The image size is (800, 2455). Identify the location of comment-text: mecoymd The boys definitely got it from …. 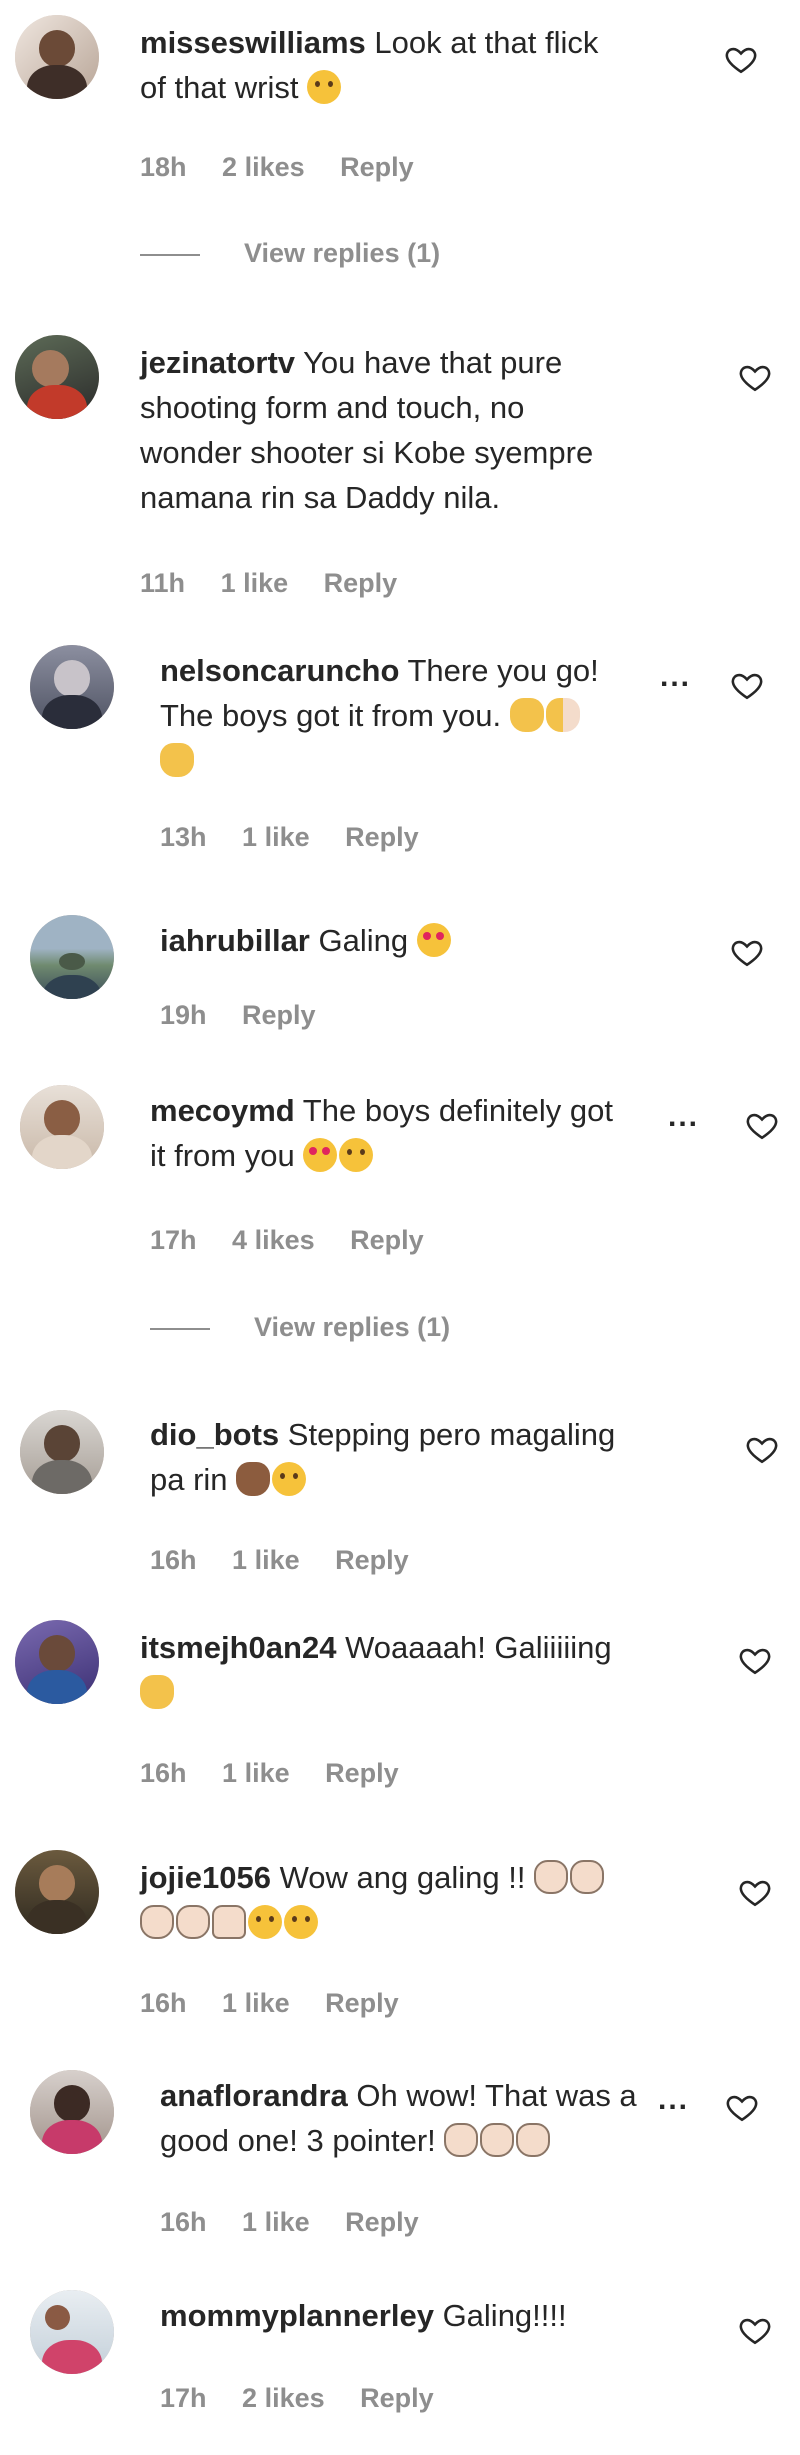
(405, 1133).